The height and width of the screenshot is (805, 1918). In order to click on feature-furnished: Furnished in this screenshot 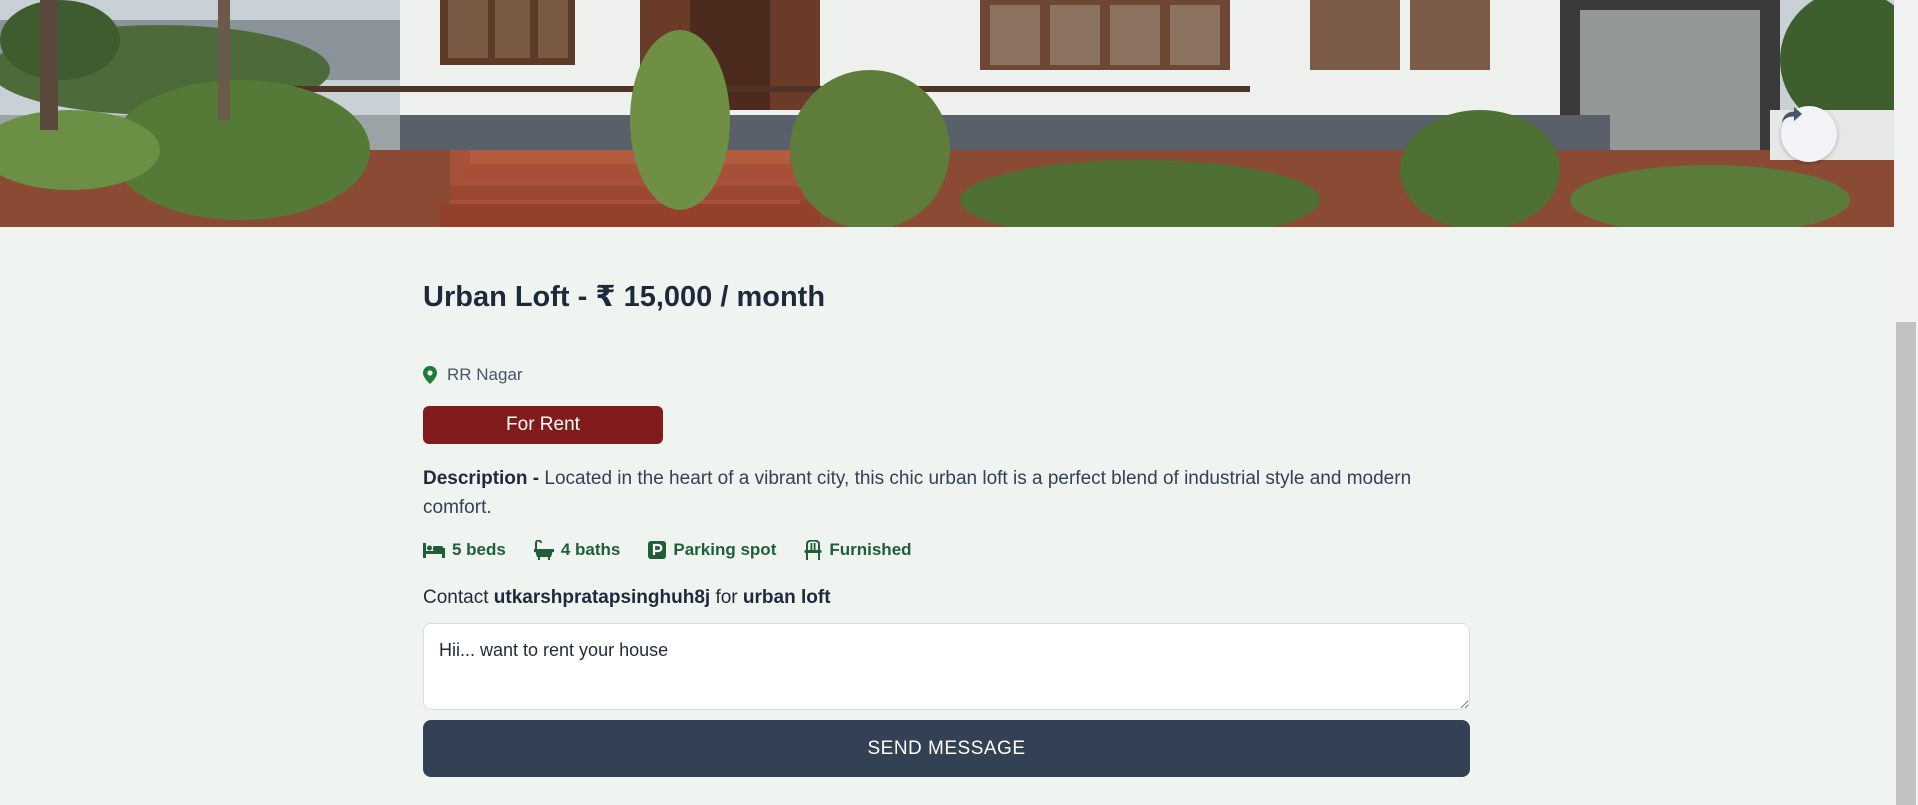, I will do `click(858, 550)`.